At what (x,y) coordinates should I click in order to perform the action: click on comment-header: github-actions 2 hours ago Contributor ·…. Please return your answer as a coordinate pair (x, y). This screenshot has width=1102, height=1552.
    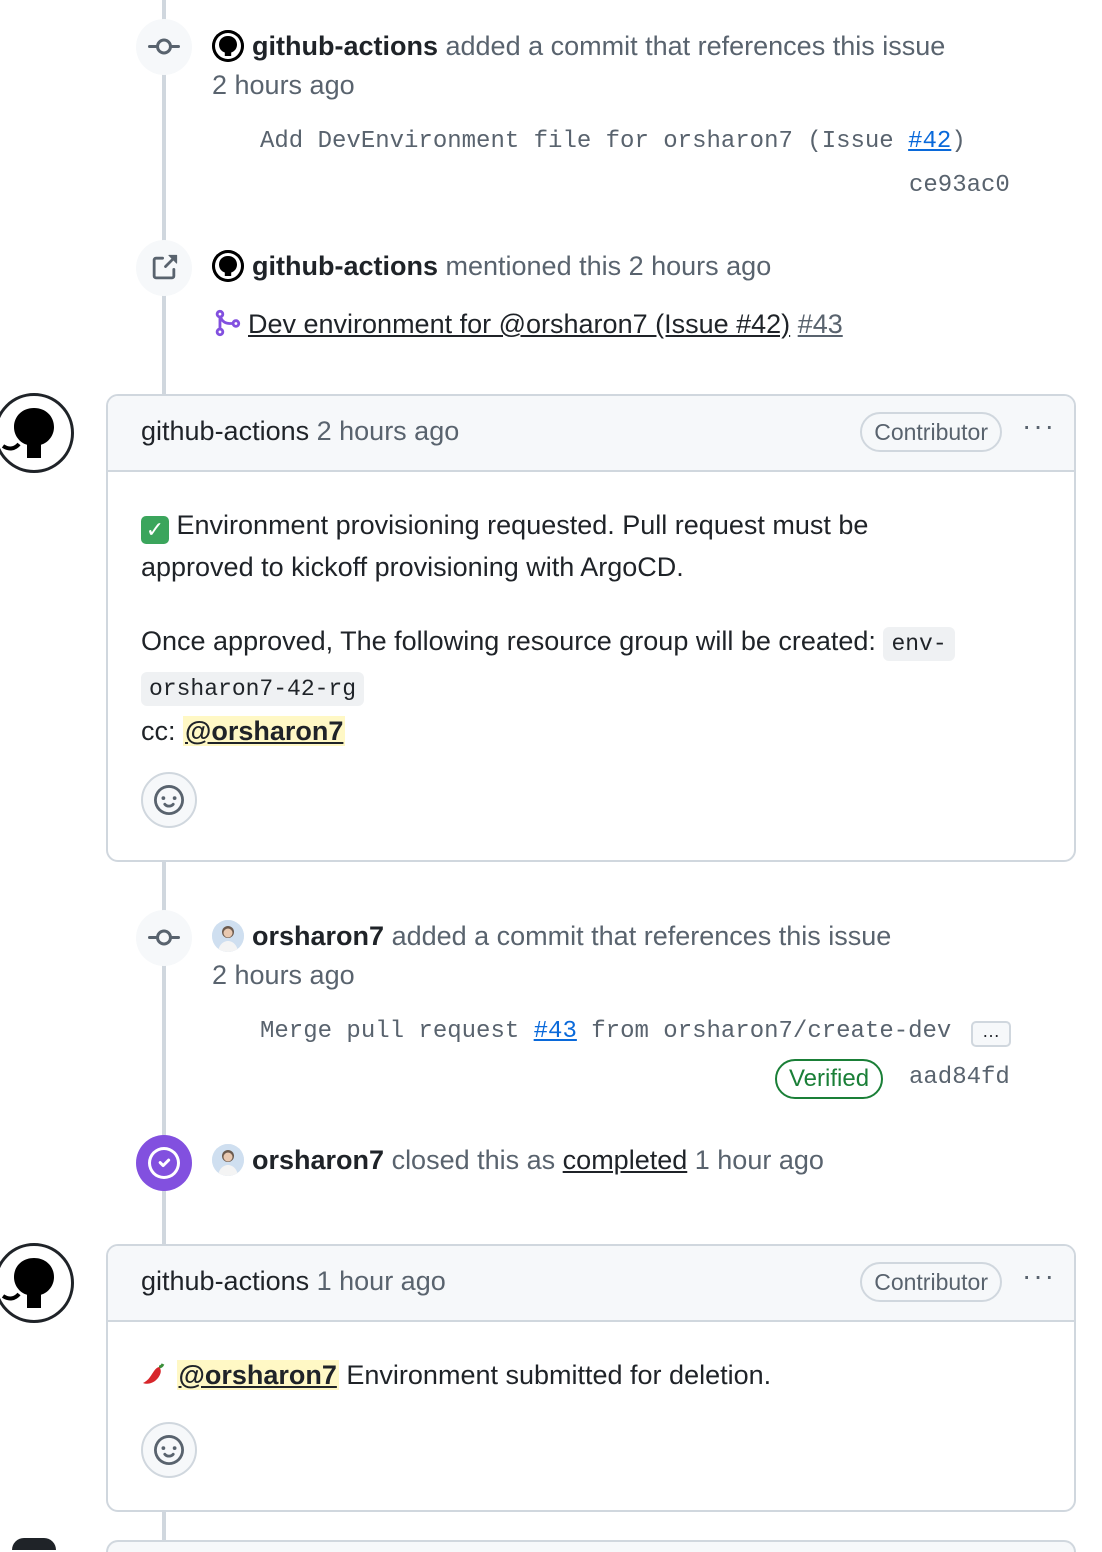
    Looking at the image, I should click on (591, 434).